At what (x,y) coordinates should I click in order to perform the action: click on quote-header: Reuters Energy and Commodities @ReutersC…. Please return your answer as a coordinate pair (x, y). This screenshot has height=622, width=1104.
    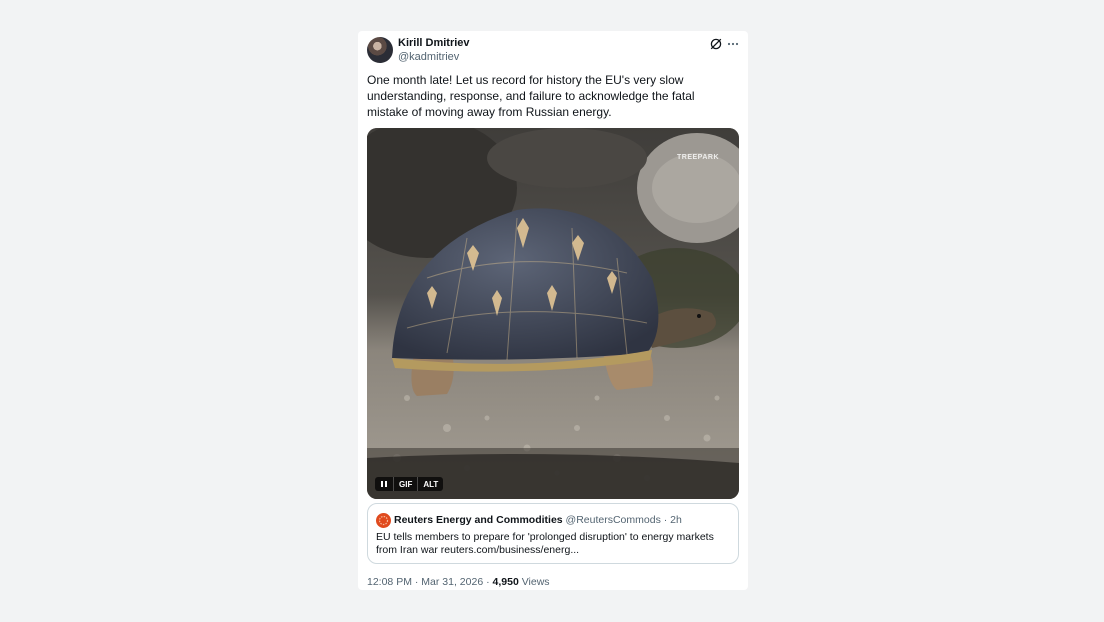
    Looking at the image, I should click on (538, 520).